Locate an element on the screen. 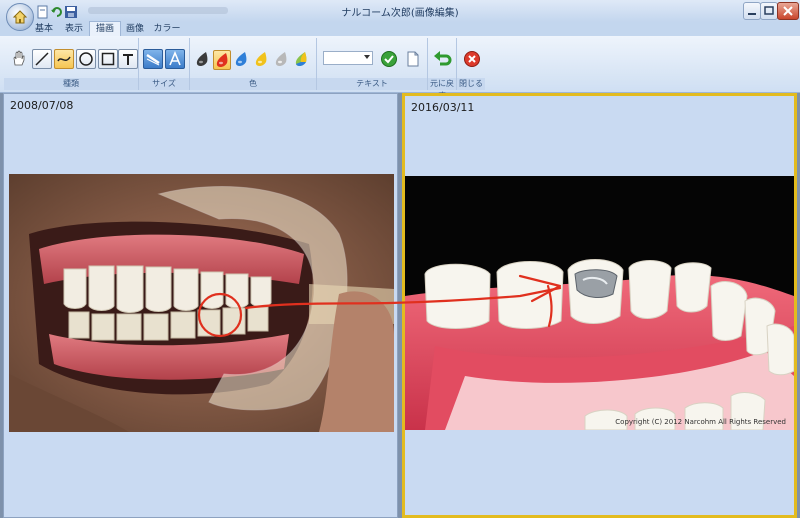 This screenshot has width=800, height=518. font-a-icon is located at coordinates (175, 58).